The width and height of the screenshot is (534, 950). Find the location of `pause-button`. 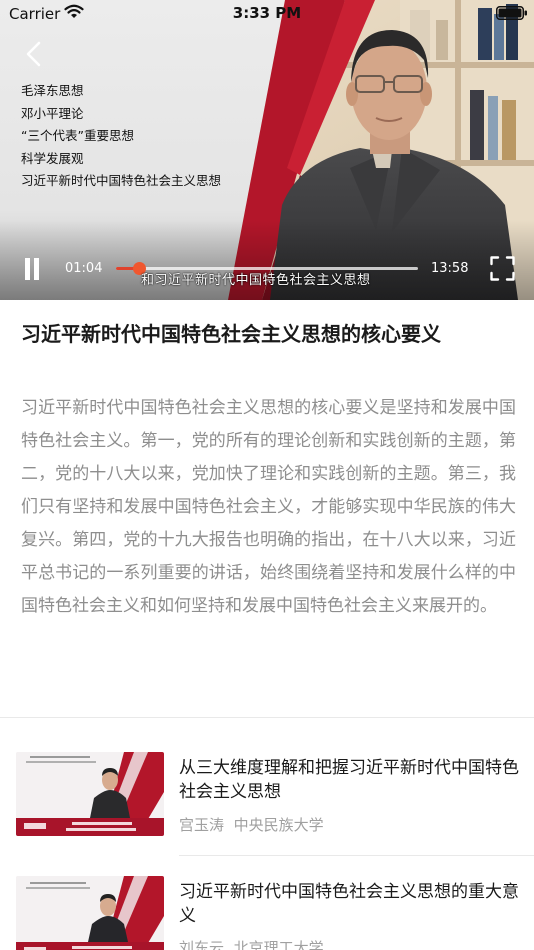

pause-button is located at coordinates (32, 269).